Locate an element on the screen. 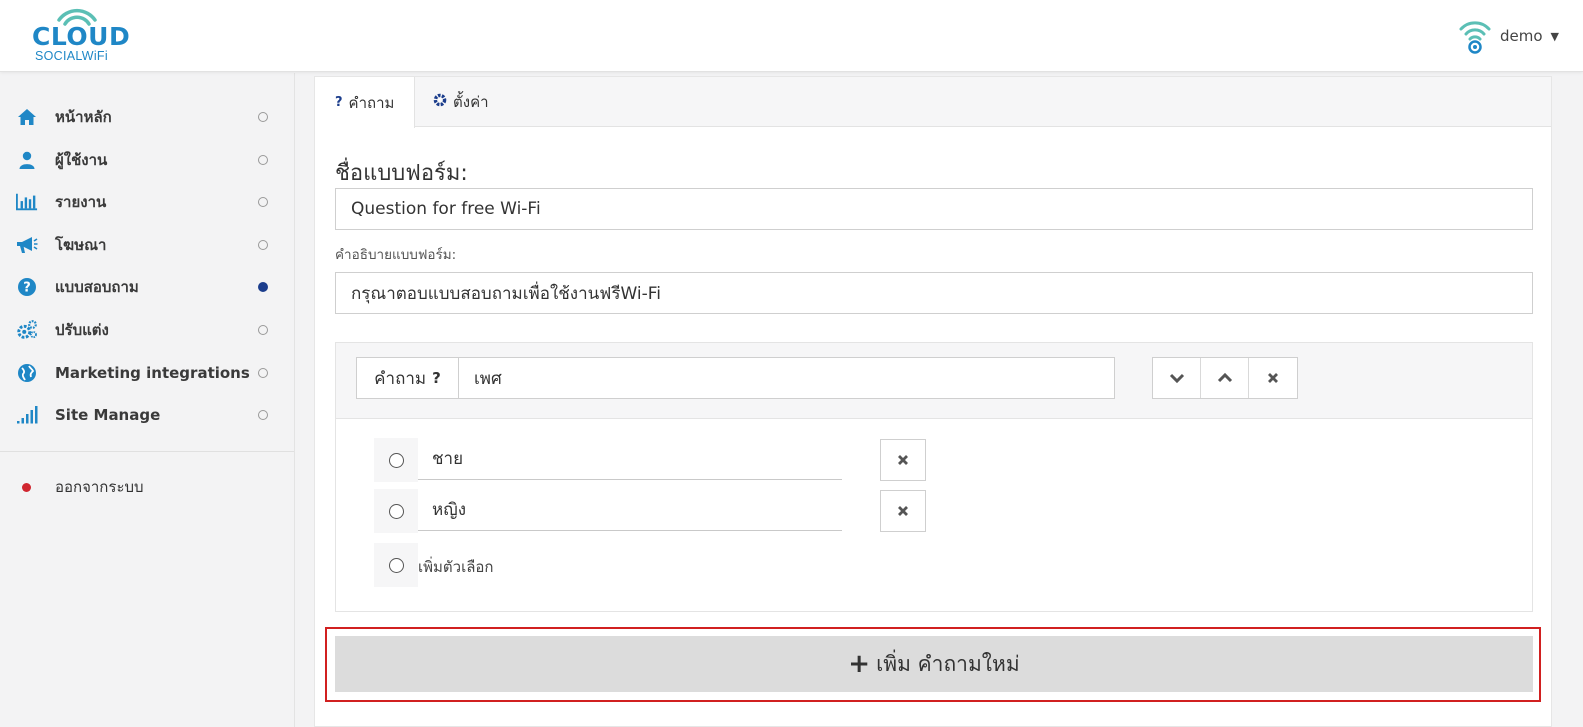 The image size is (1583, 727). add-option-row: เพิ่มตัวเลือก is located at coordinates (609, 565).